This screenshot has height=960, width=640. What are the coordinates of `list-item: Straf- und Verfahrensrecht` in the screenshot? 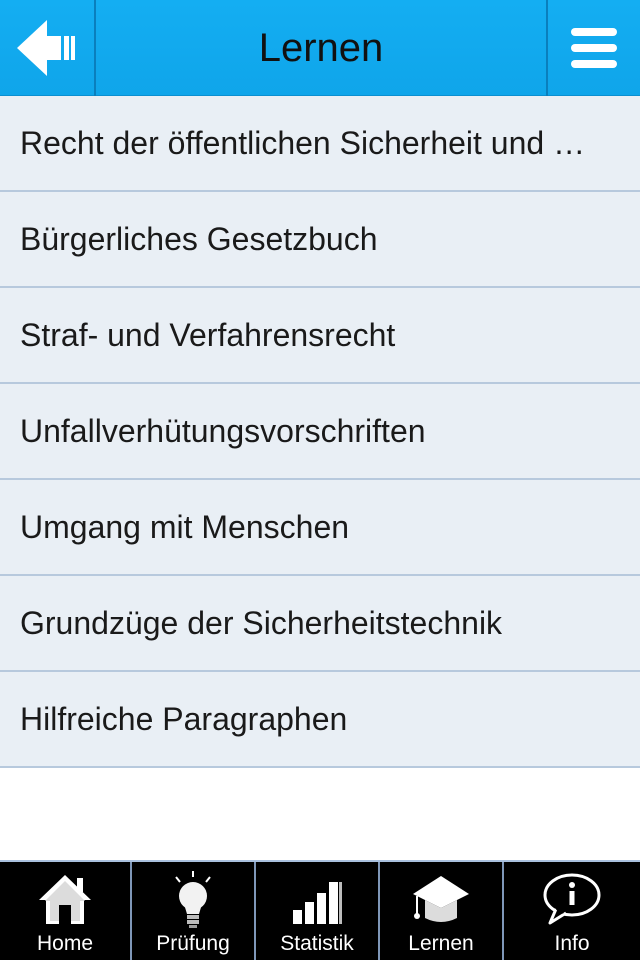 It's located at (320, 336).